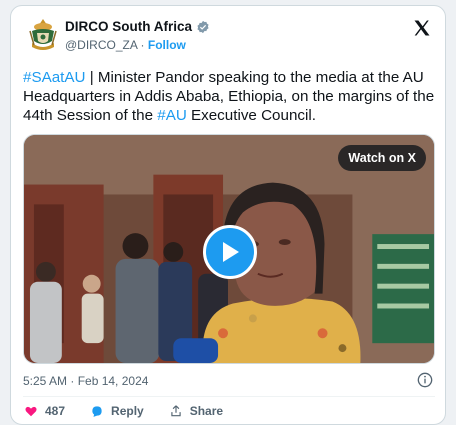 The width and height of the screenshot is (456, 425). Describe the element at coordinates (44, 411) in the screenshot. I see `like-action: 487` at that location.